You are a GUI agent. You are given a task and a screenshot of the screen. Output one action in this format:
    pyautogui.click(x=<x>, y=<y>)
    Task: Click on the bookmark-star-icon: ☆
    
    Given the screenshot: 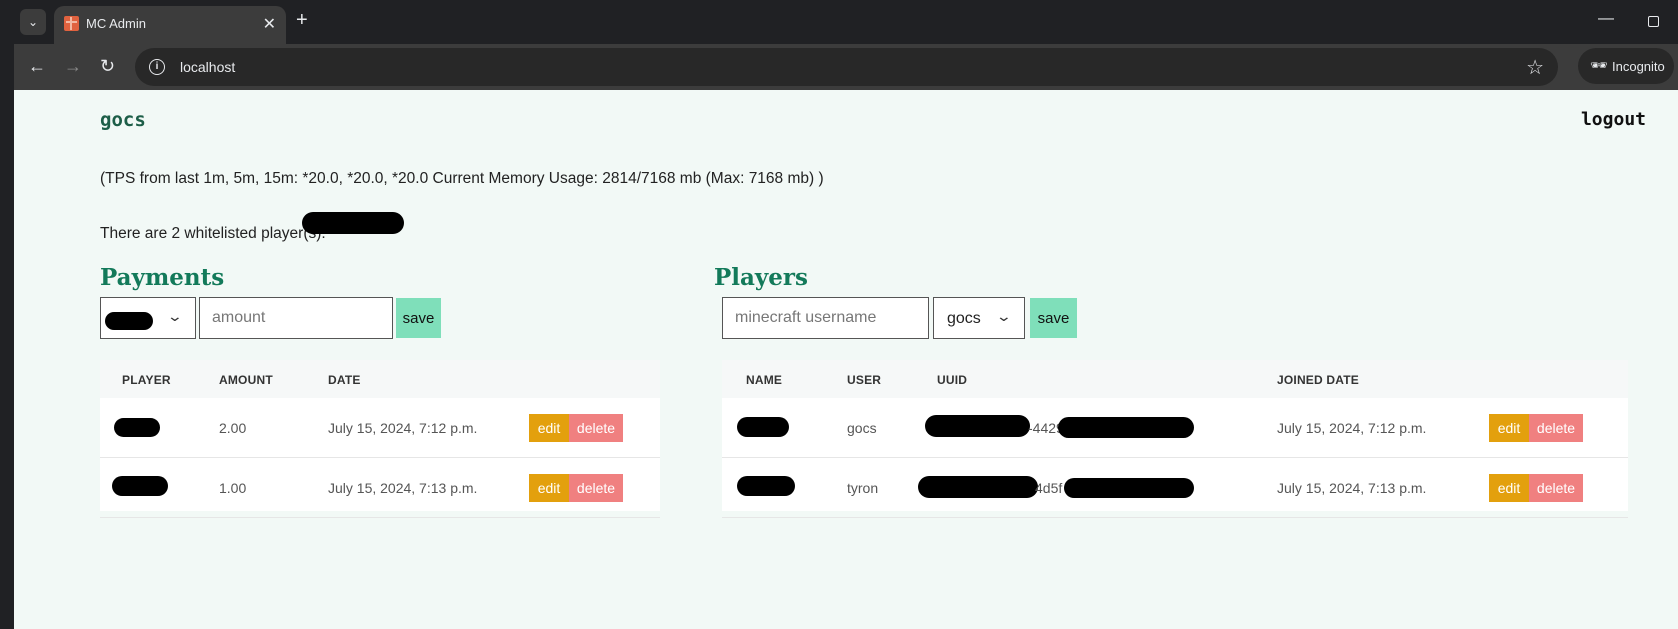 What is the action you would take?
    pyautogui.click(x=1535, y=67)
    